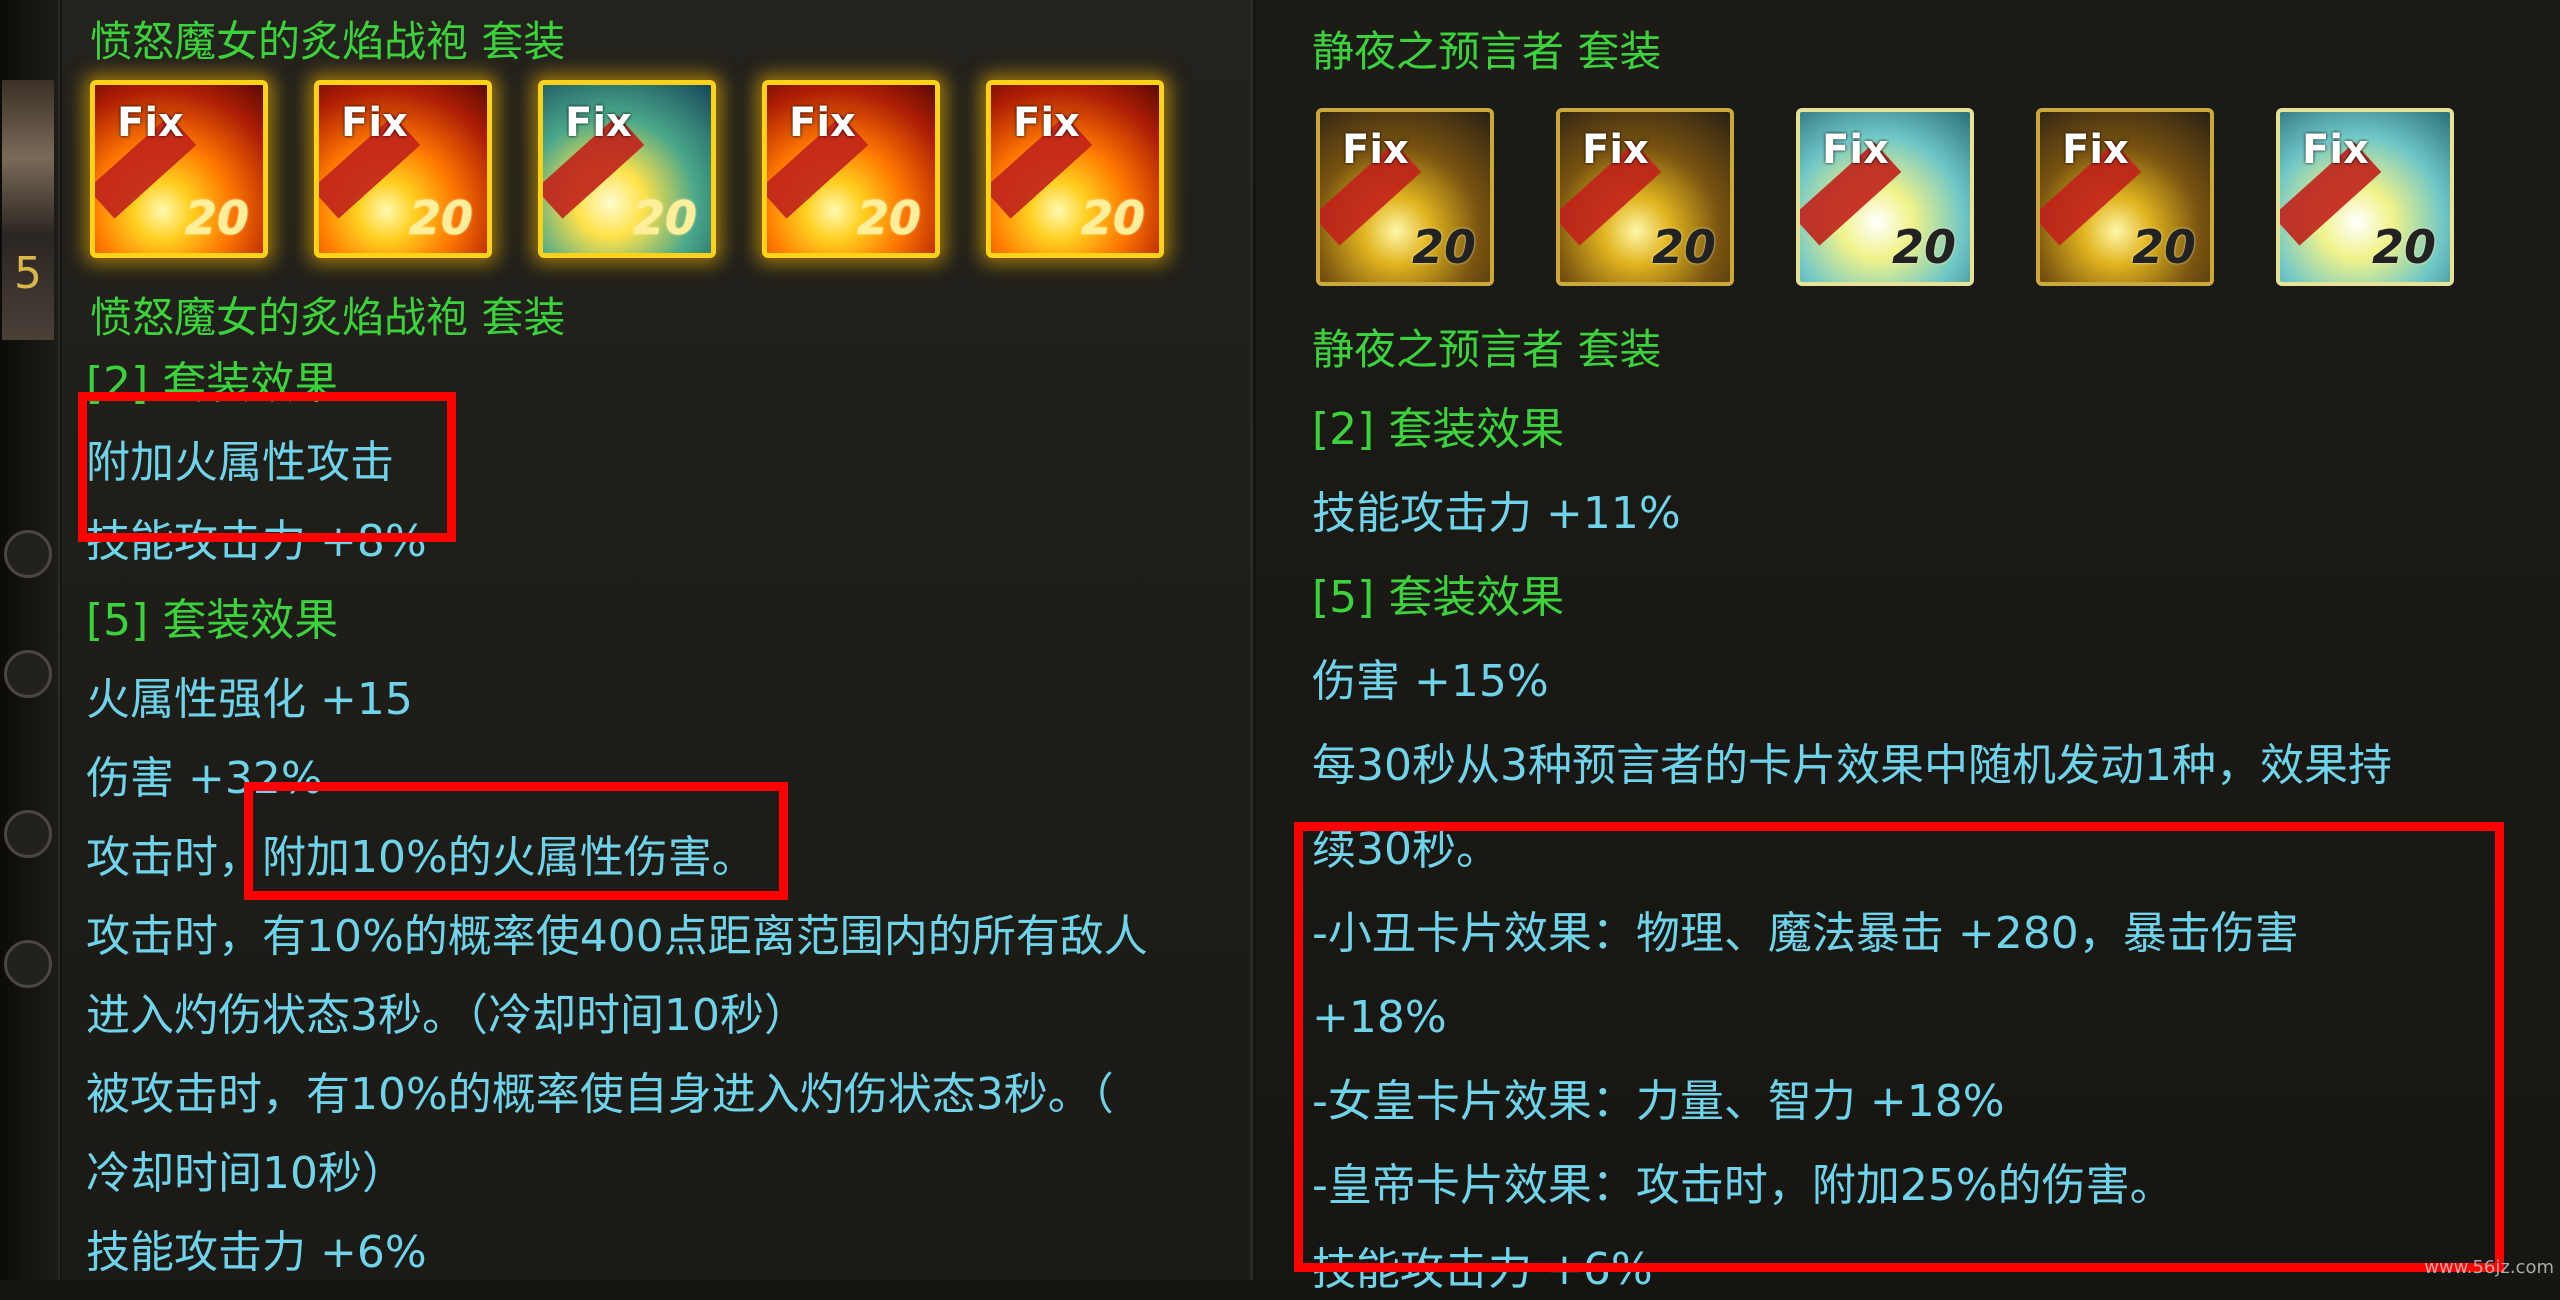  What do you see at coordinates (1487, 349) in the screenshot?
I see `set-name: 静夜之预言者 套装` at bounding box center [1487, 349].